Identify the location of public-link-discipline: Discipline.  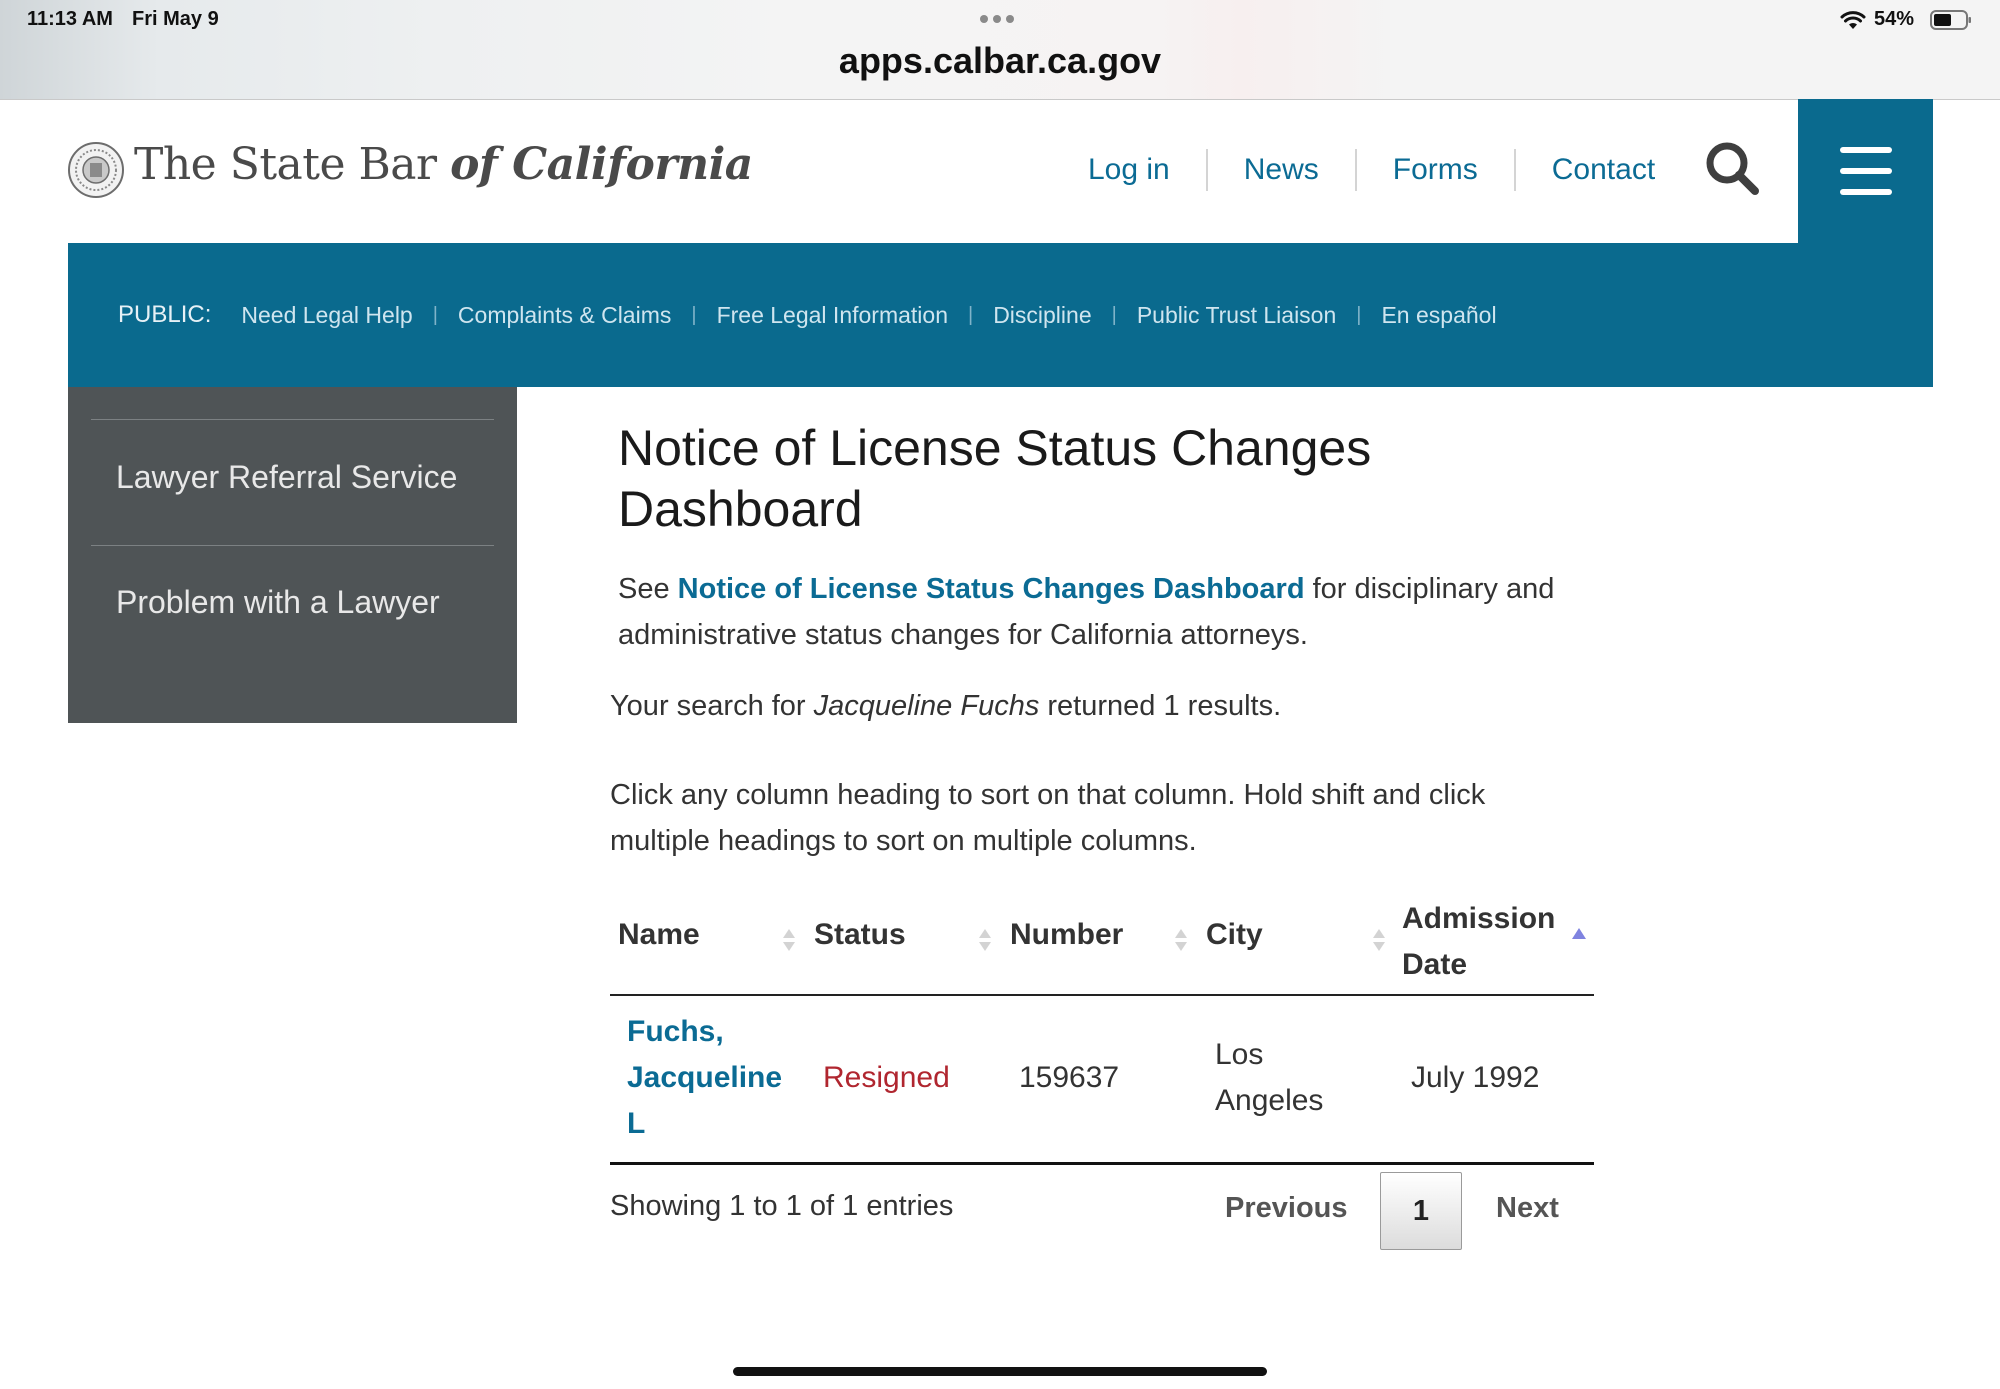
(1042, 315).